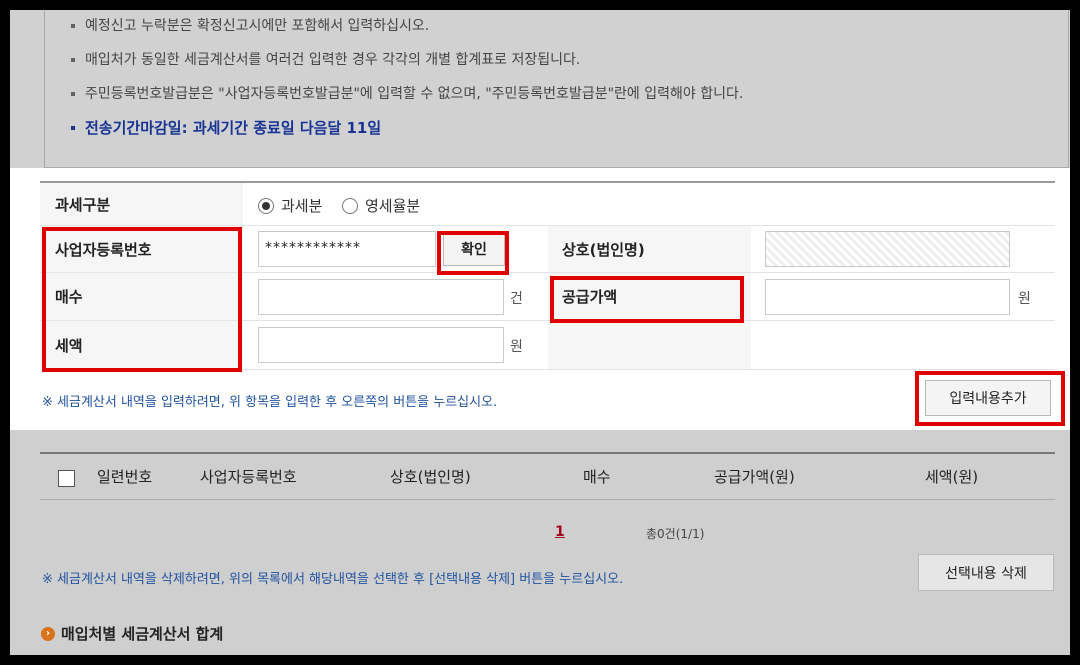 This screenshot has height=665, width=1080. I want to click on col-bizno: 사업자등록번호, so click(248, 477).